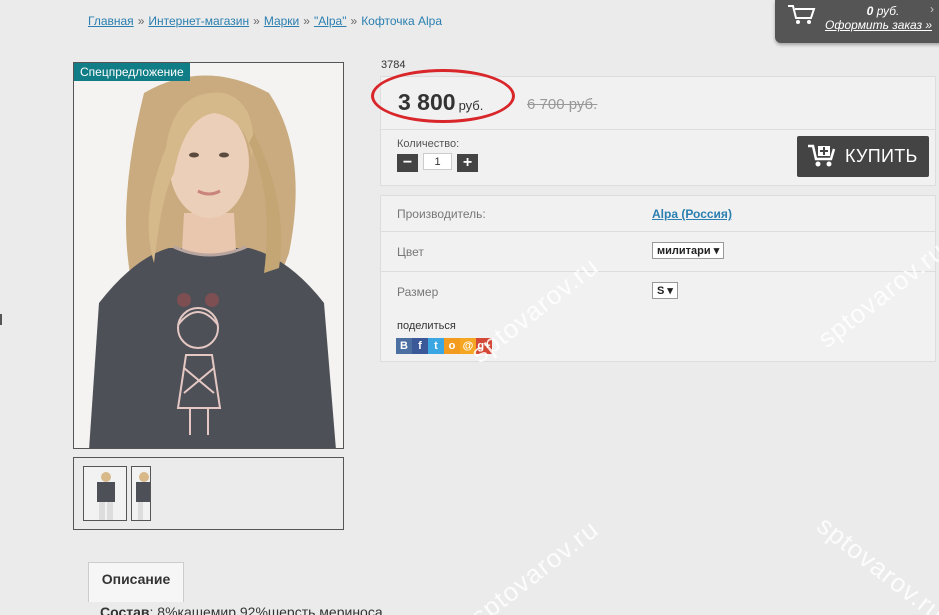  What do you see at coordinates (467, 163) in the screenshot?
I see `quantity-increase-button: +` at bounding box center [467, 163].